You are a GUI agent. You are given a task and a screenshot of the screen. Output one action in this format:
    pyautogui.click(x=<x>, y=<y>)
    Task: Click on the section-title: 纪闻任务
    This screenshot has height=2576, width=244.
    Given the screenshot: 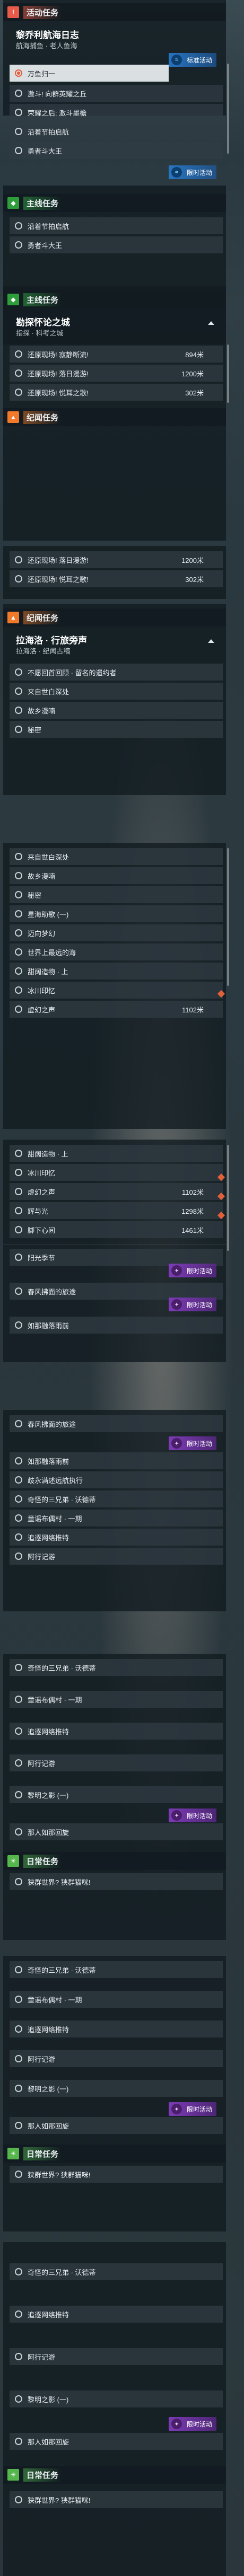 What is the action you would take?
    pyautogui.click(x=43, y=617)
    